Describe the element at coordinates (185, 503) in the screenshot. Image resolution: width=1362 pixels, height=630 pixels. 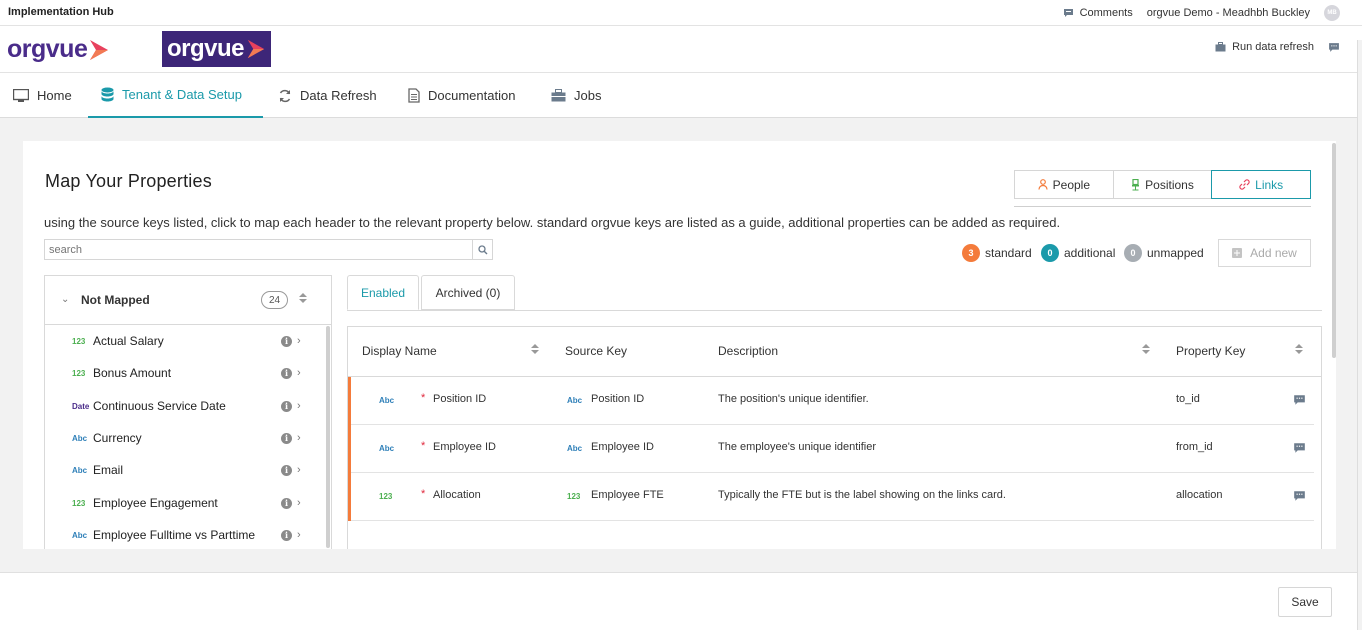
I see `list-item: 123 Employee Engagement i ›` at that location.